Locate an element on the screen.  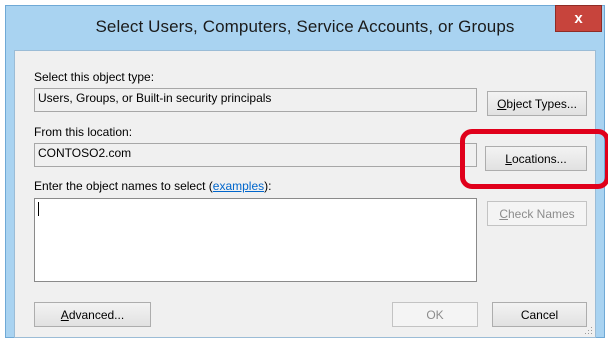
object-type-label-text: Select this object type: is located at coordinates (94, 77).